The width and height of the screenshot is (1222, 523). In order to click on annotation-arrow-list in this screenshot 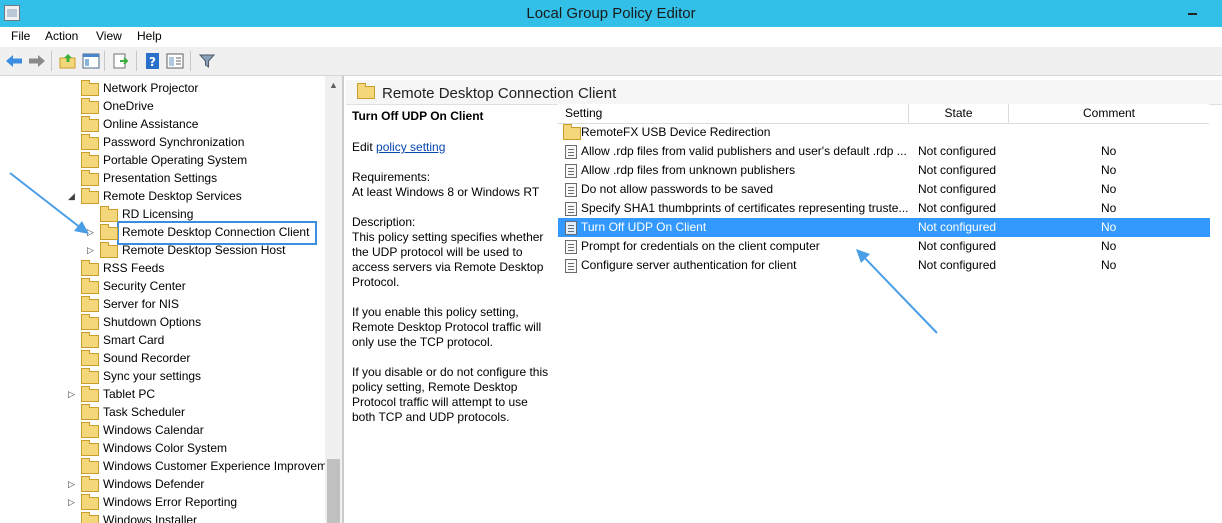, I will do `click(897, 291)`.